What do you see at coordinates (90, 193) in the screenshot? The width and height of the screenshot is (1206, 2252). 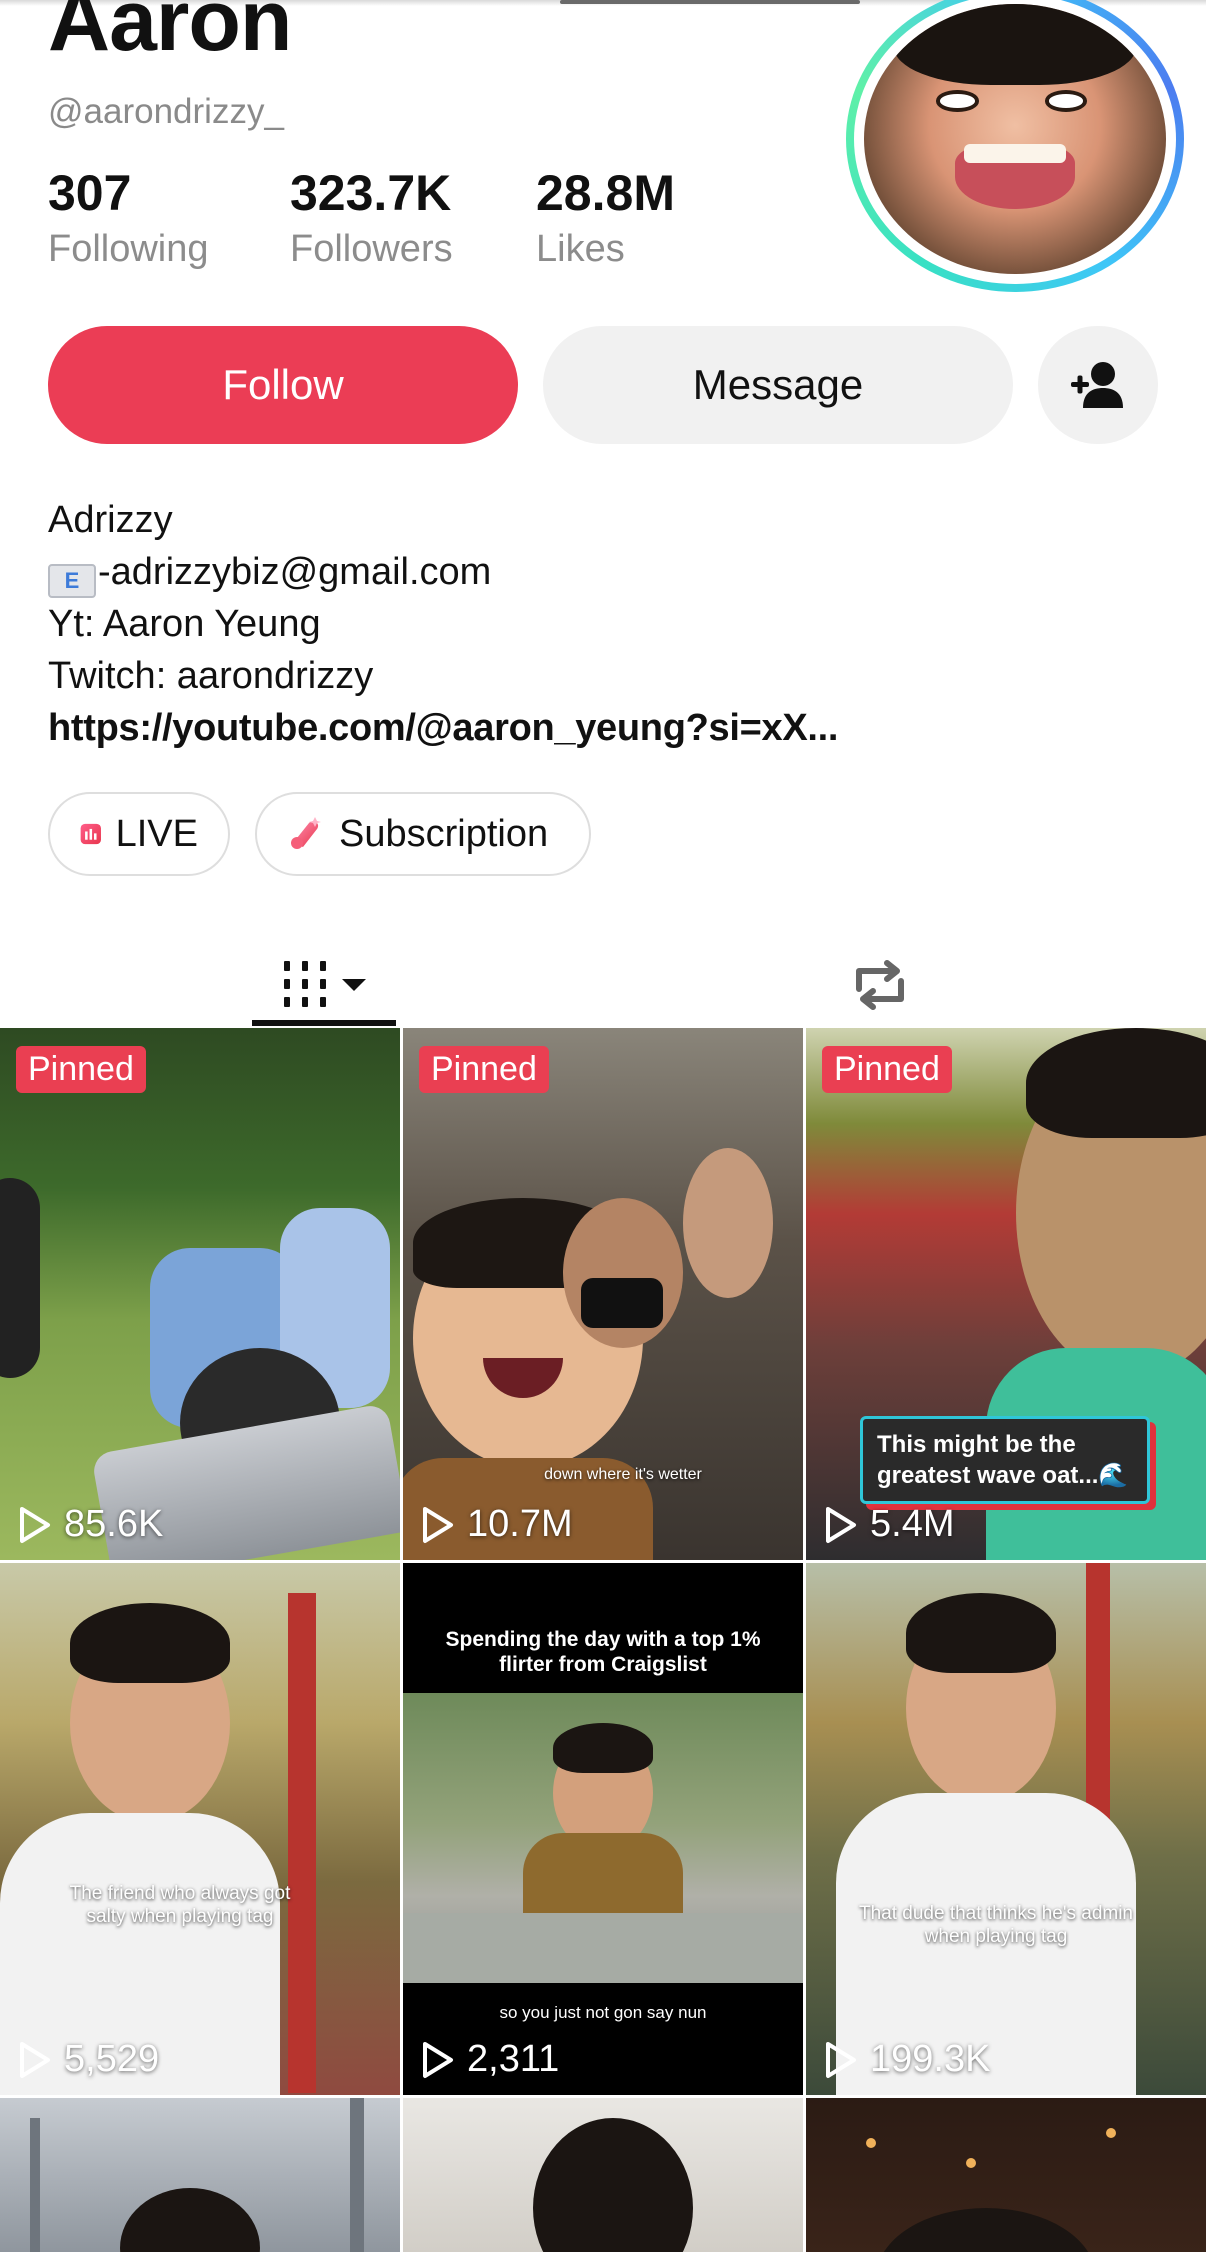 I see `following-count: 307` at bounding box center [90, 193].